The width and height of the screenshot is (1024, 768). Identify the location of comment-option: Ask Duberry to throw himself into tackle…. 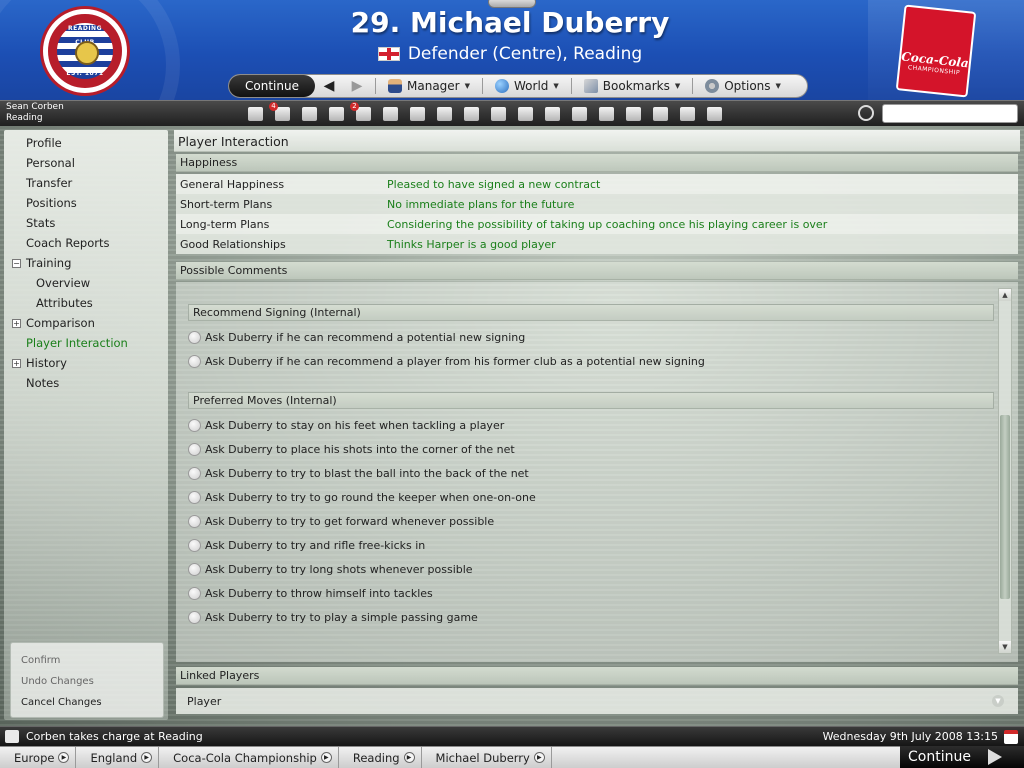
(588, 593).